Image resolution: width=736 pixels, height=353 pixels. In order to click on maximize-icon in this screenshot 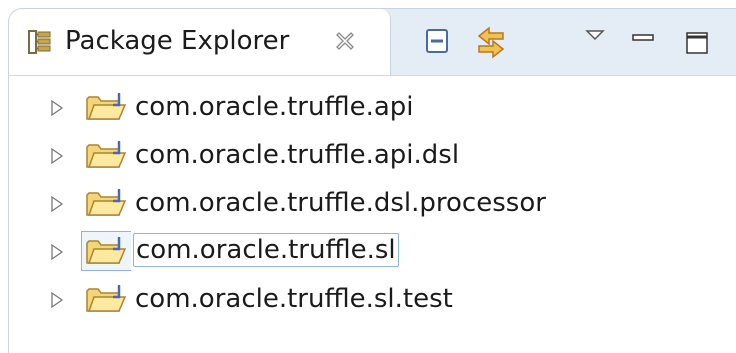, I will do `click(697, 43)`.